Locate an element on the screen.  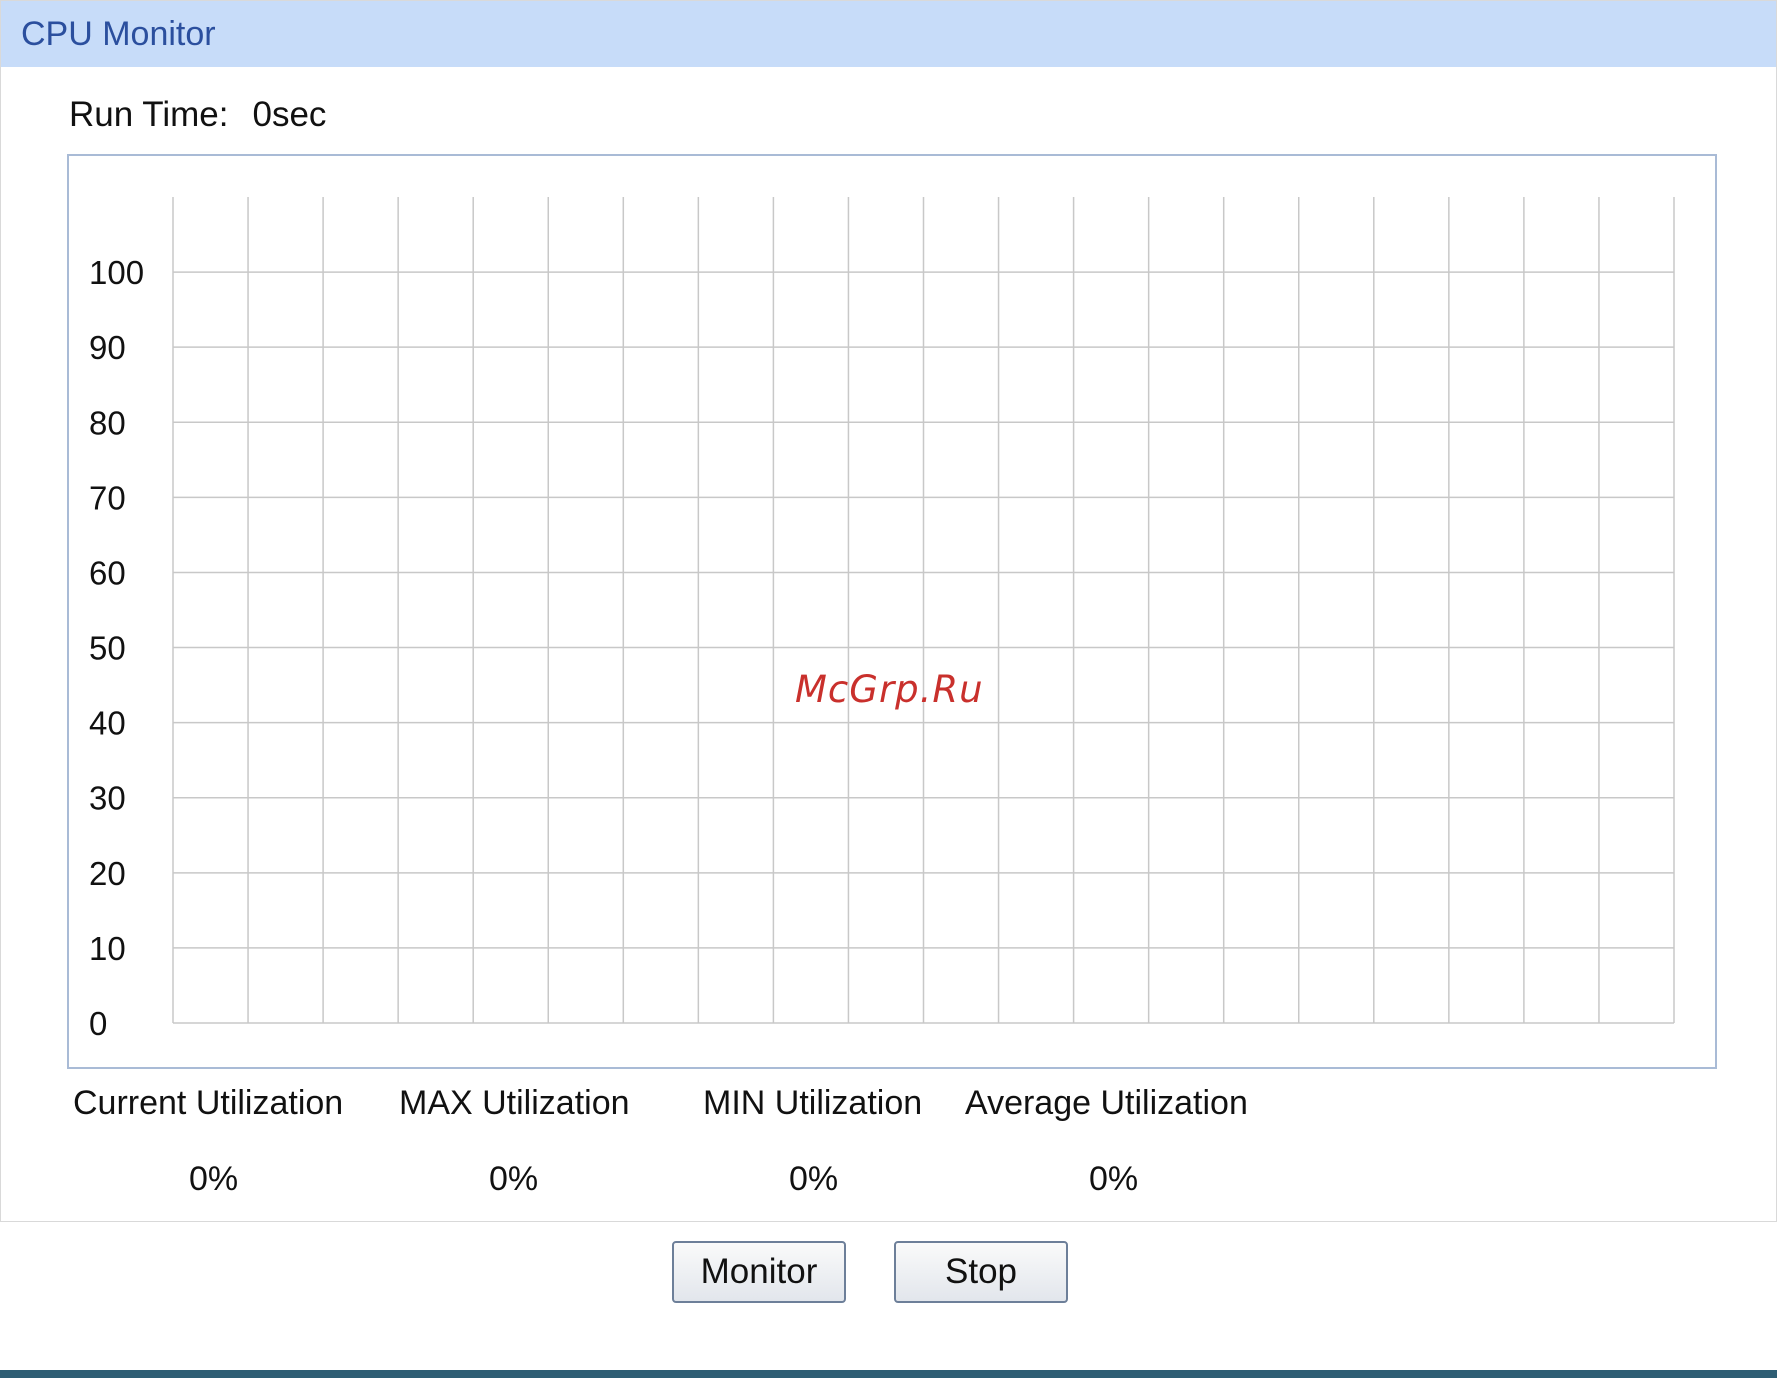
run-time-label: Run Time: is located at coordinates (149, 114).